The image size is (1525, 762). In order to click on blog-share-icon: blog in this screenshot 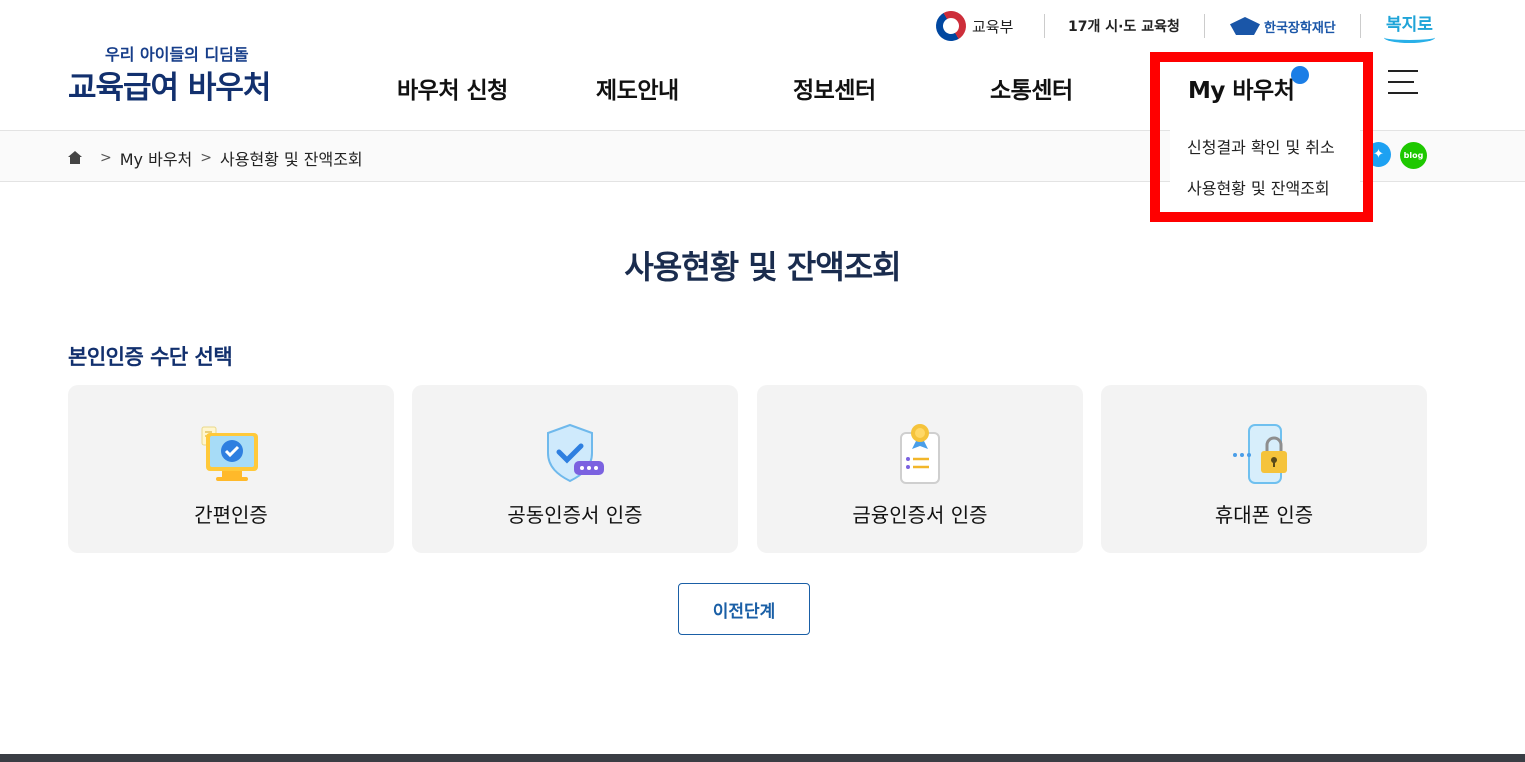, I will do `click(1413, 155)`.